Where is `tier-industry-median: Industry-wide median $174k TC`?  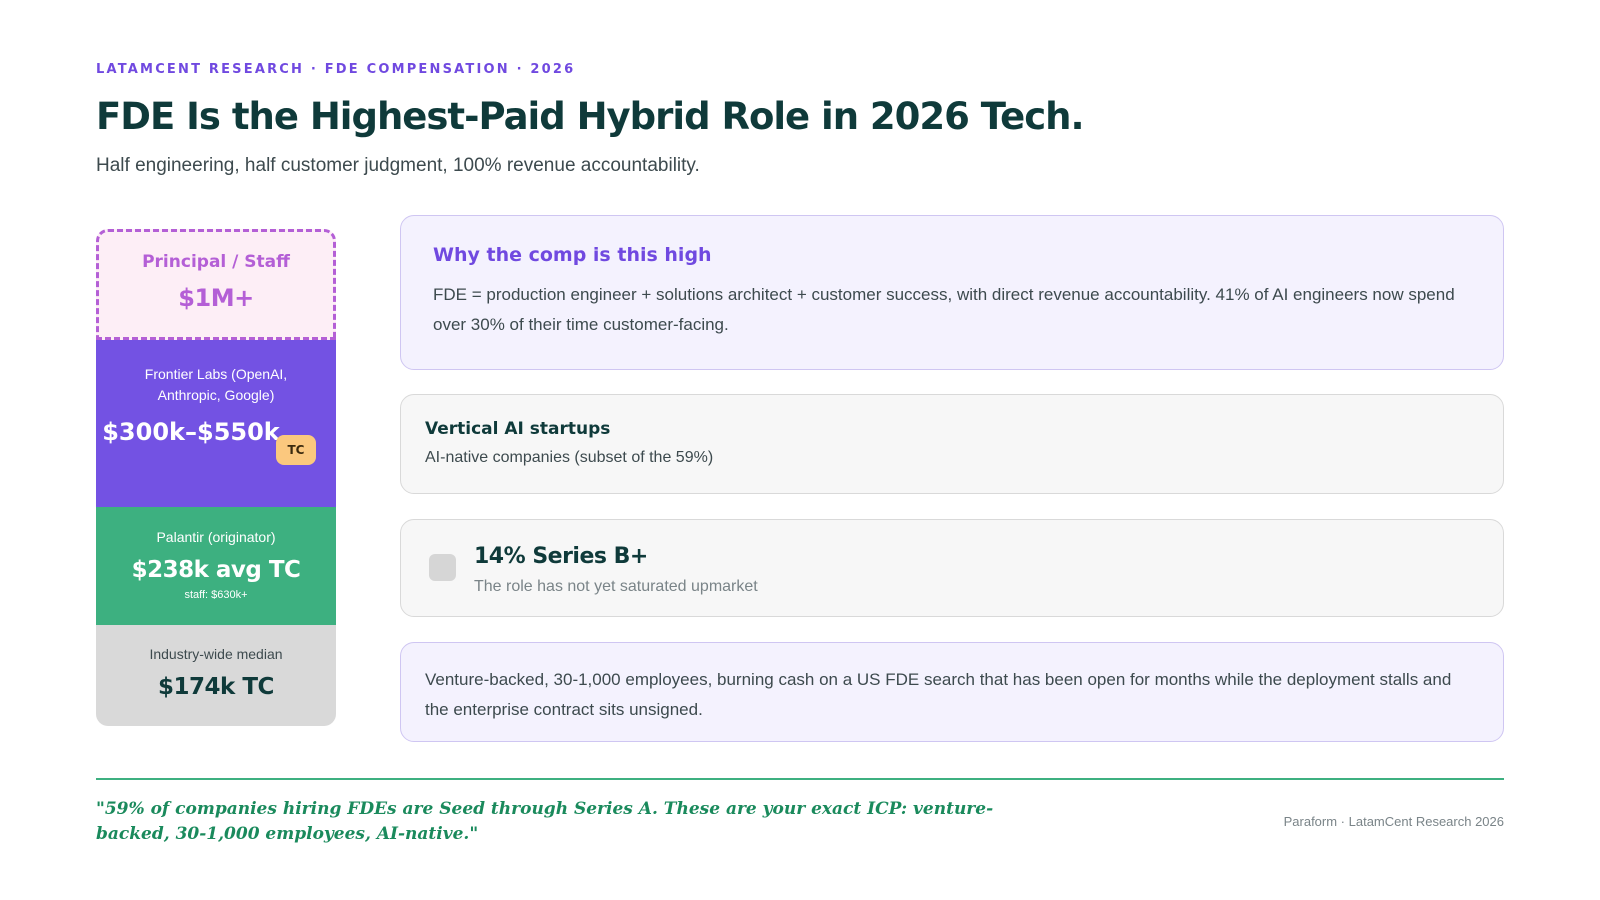
tier-industry-median: Industry-wide median $174k TC is located at coordinates (216, 675).